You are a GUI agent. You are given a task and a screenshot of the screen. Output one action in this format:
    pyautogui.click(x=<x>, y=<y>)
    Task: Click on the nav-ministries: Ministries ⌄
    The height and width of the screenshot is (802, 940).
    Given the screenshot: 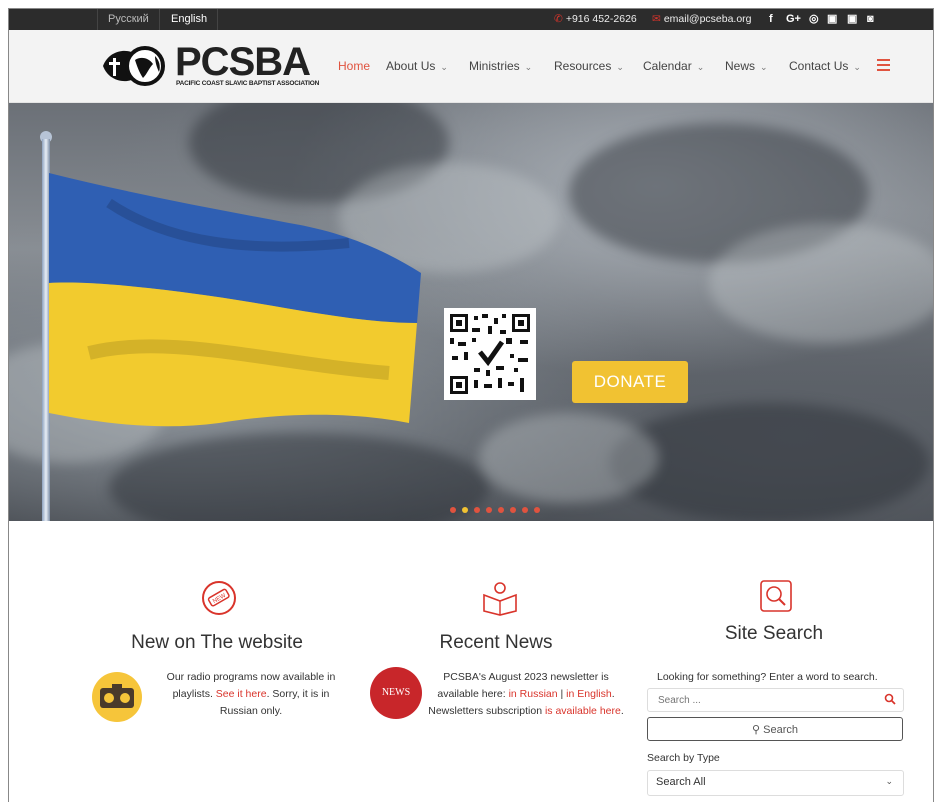 What is the action you would take?
    pyautogui.click(x=500, y=66)
    